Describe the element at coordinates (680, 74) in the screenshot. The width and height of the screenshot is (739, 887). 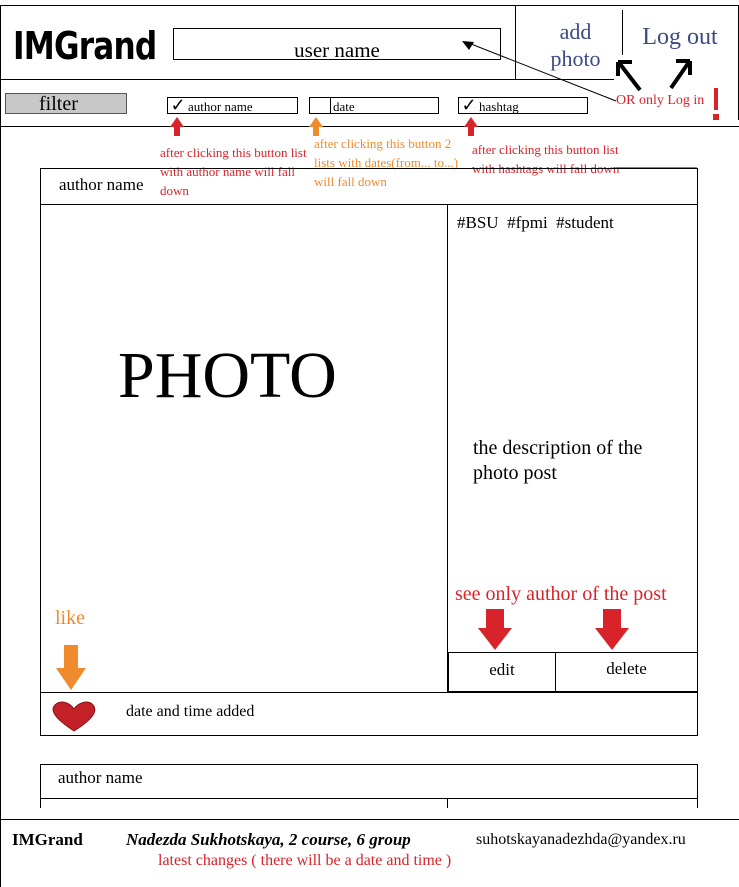
I see `arrow-up-right-icon` at that location.